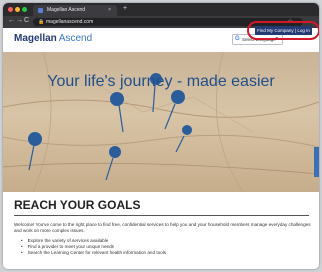 The height and width of the screenshot is (272, 322). I want to click on back-arrow-icon: ←, so click(11, 20).